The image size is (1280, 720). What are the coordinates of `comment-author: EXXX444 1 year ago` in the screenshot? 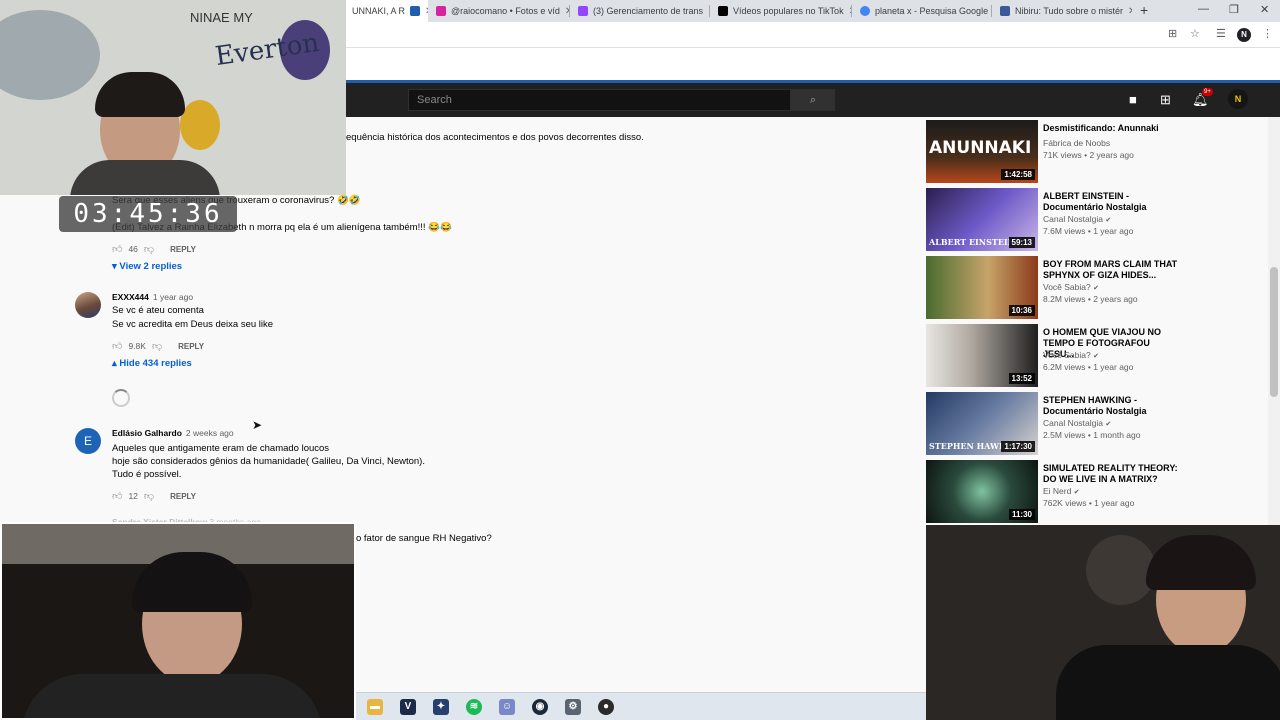 It's located at (152, 297).